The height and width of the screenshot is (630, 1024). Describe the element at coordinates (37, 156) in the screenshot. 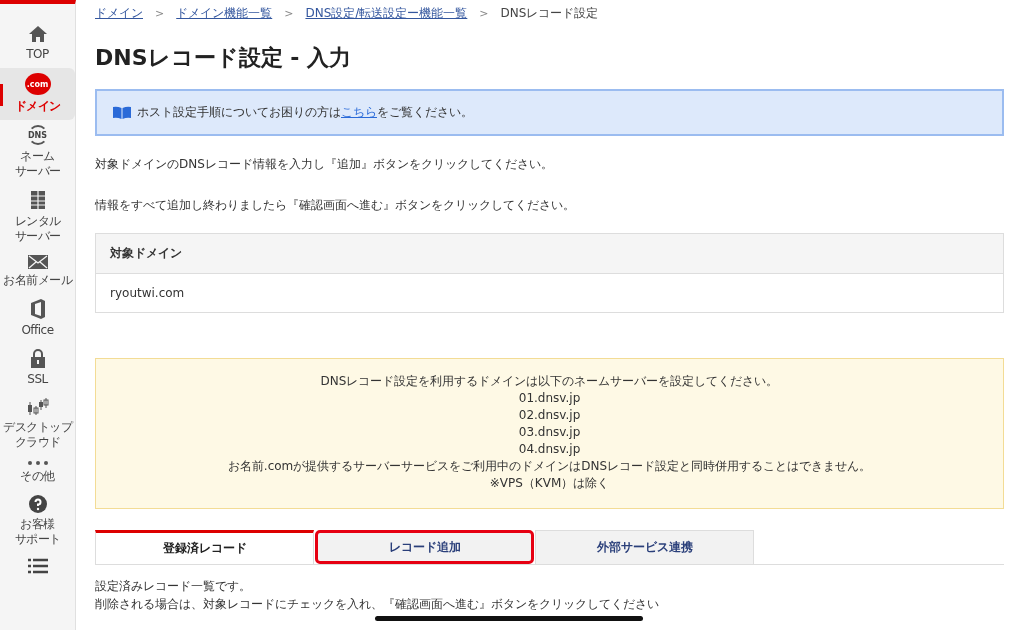

I see `sidebar-label: ネーム` at that location.